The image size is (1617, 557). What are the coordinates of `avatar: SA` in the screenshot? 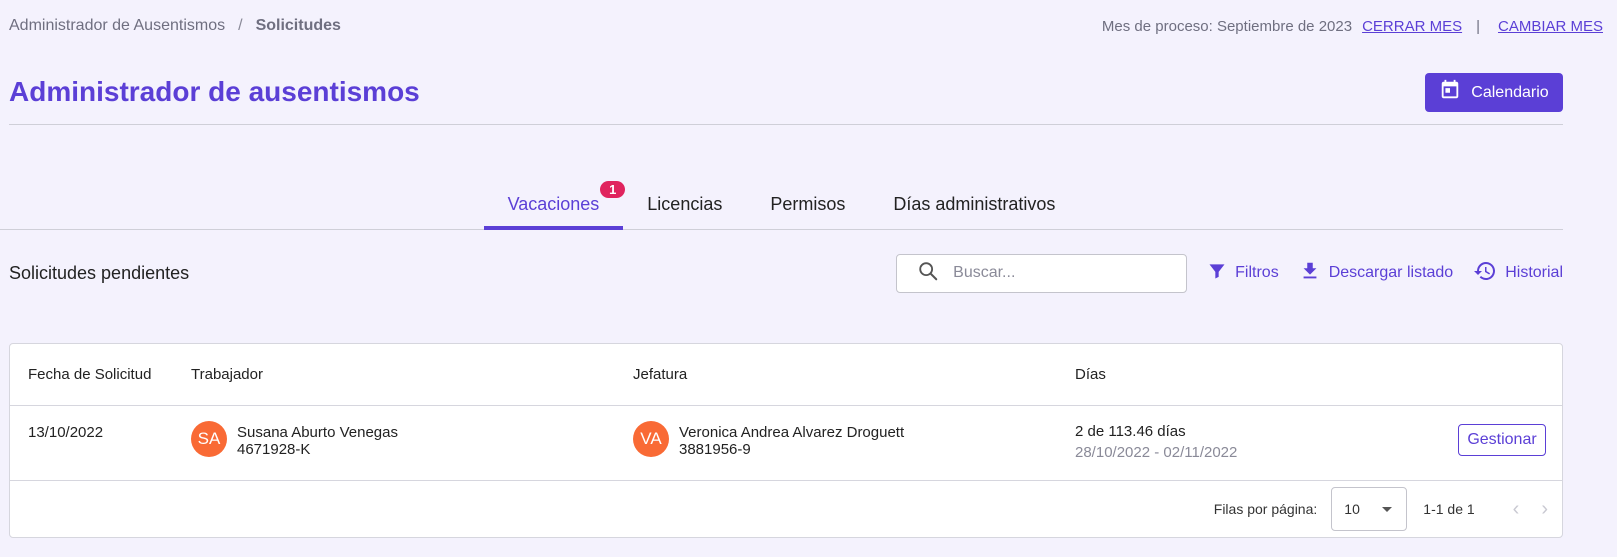 It's located at (209, 439).